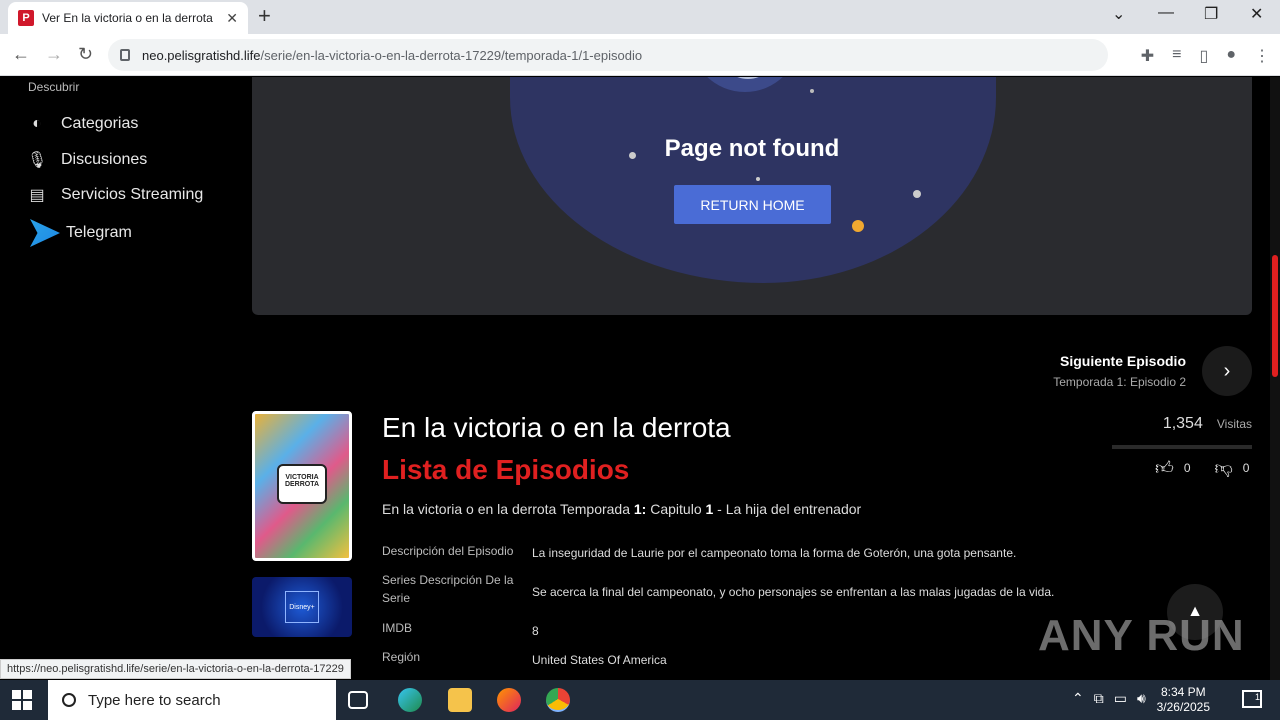 The image size is (1280, 720). Describe the element at coordinates (1120, 698) in the screenshot. I see `monitor-icon: ▭` at that location.